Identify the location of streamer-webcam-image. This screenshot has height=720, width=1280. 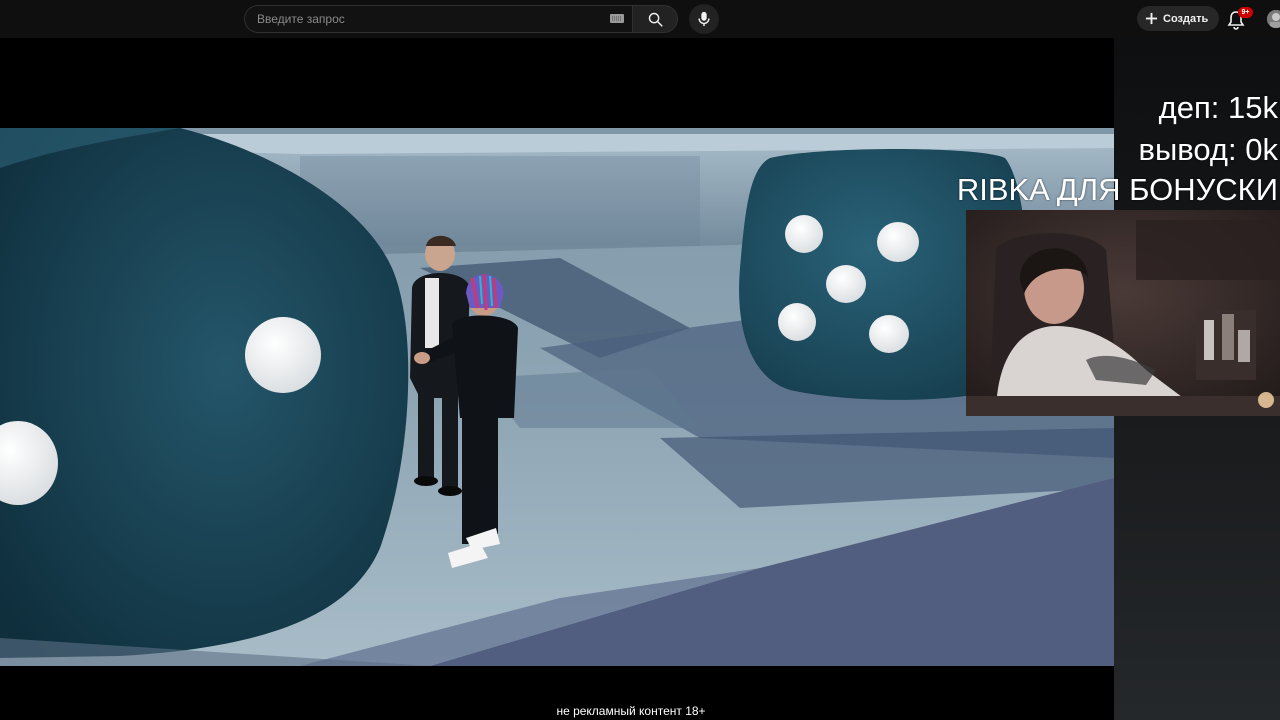
(1123, 313).